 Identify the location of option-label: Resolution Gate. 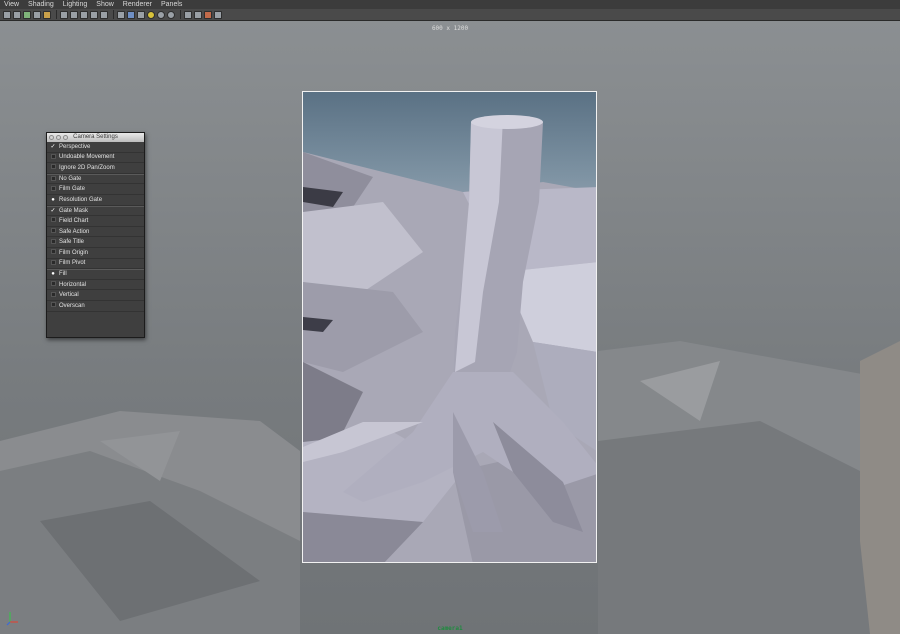
(81, 199).